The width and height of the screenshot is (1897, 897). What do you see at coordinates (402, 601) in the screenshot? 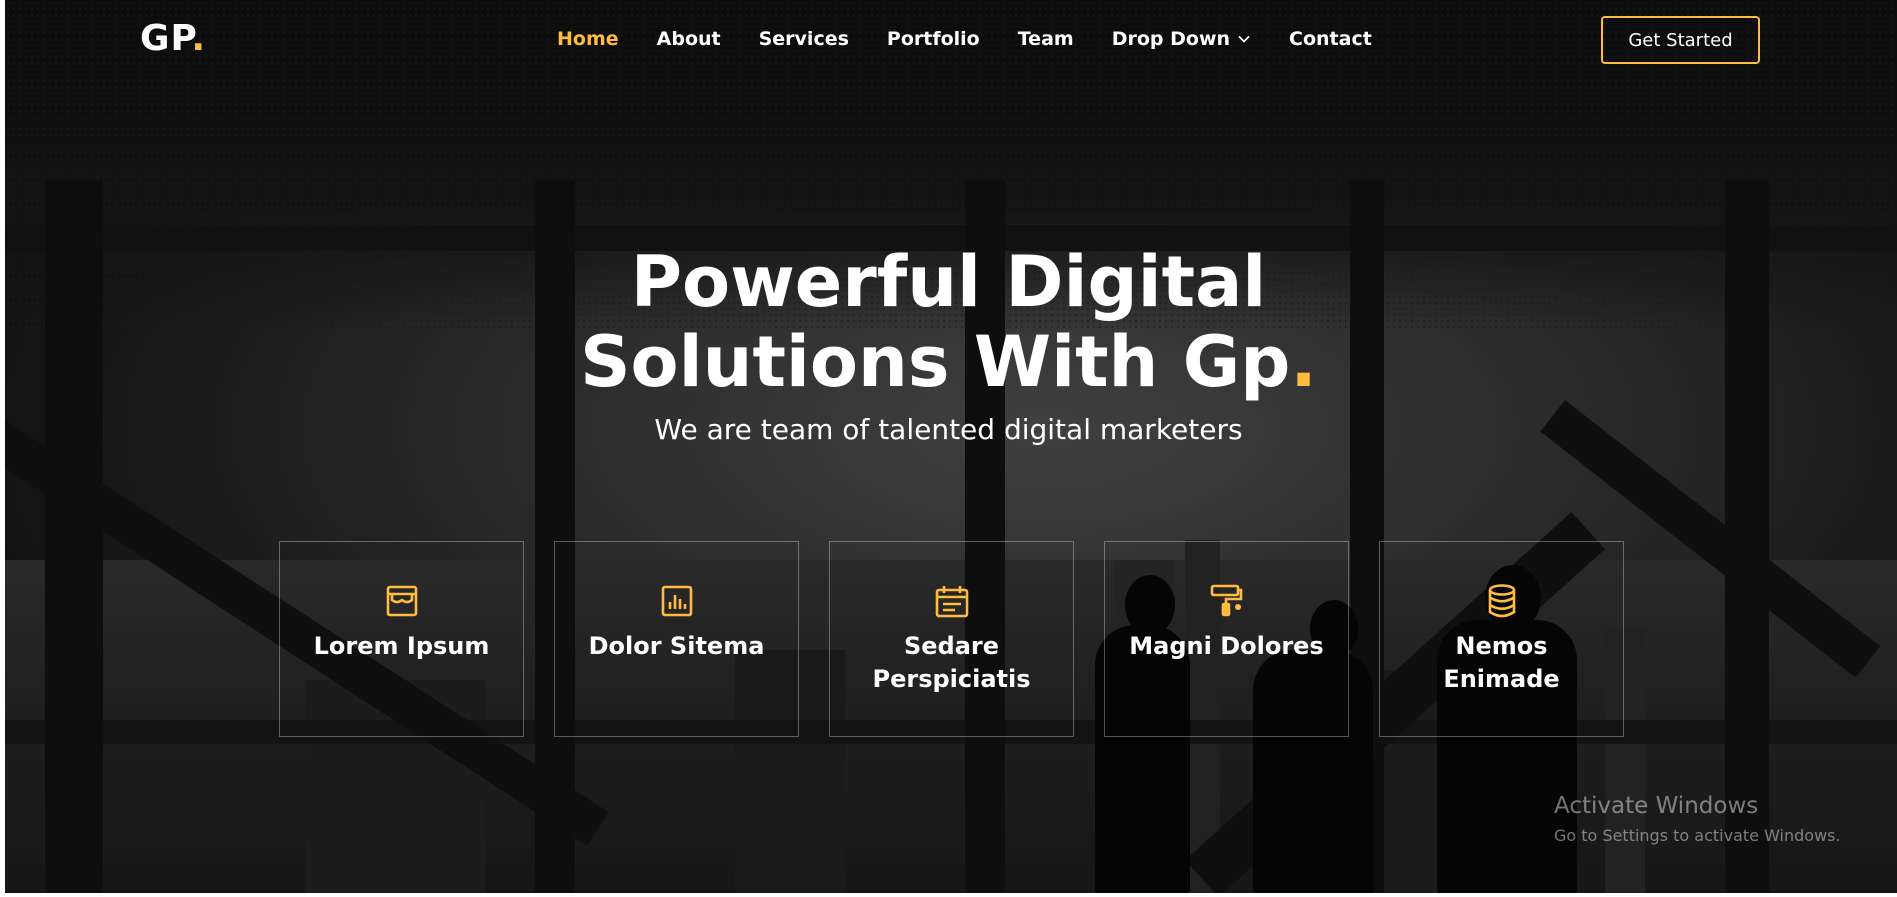
I see `store-icon` at bounding box center [402, 601].